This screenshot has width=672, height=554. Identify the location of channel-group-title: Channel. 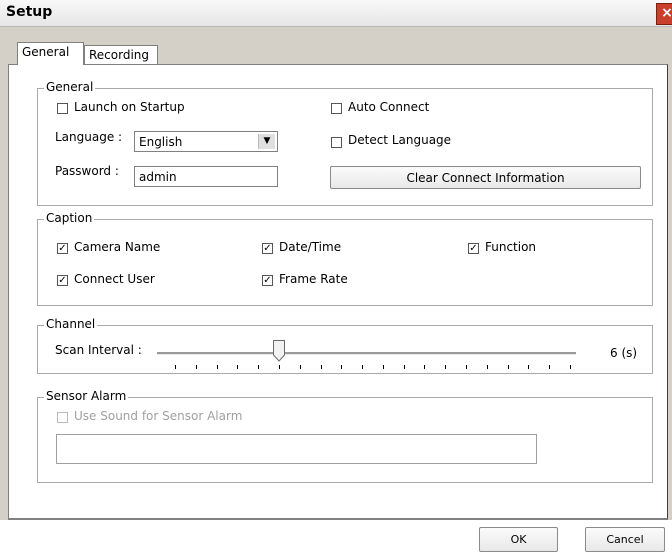
(71, 324).